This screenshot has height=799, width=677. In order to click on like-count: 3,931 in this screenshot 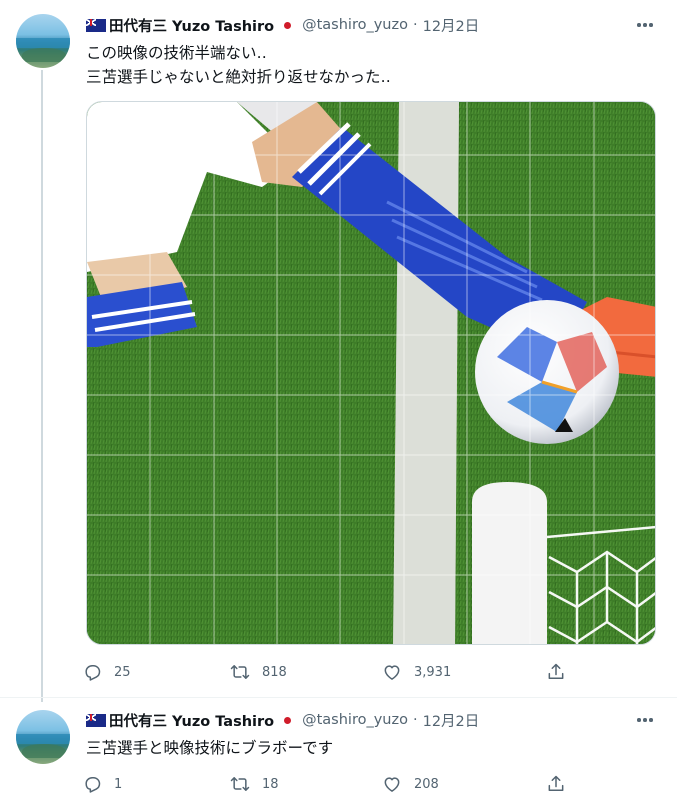, I will do `click(433, 672)`.